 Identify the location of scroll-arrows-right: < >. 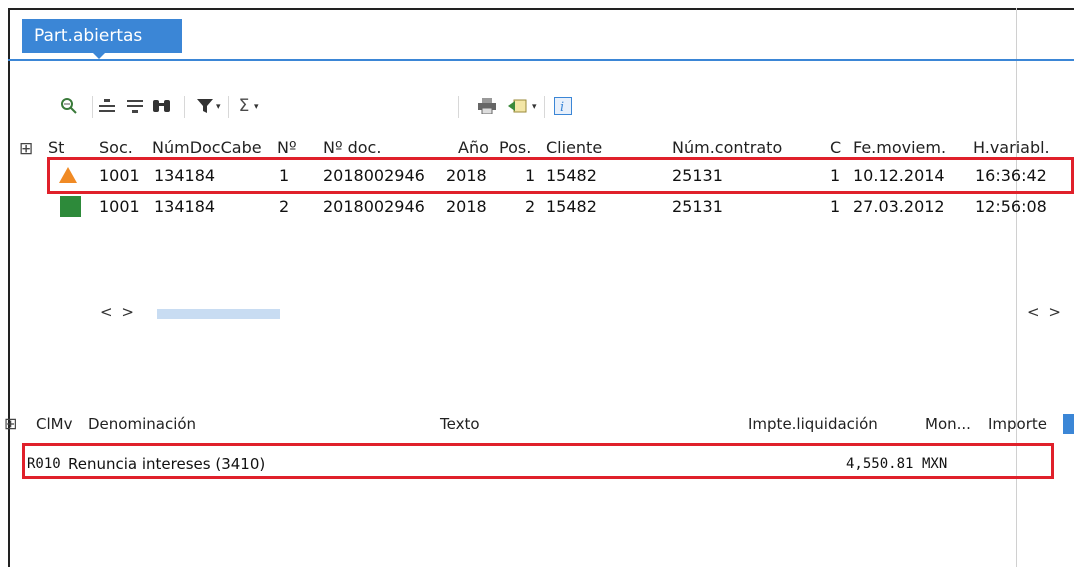
(1045, 312).